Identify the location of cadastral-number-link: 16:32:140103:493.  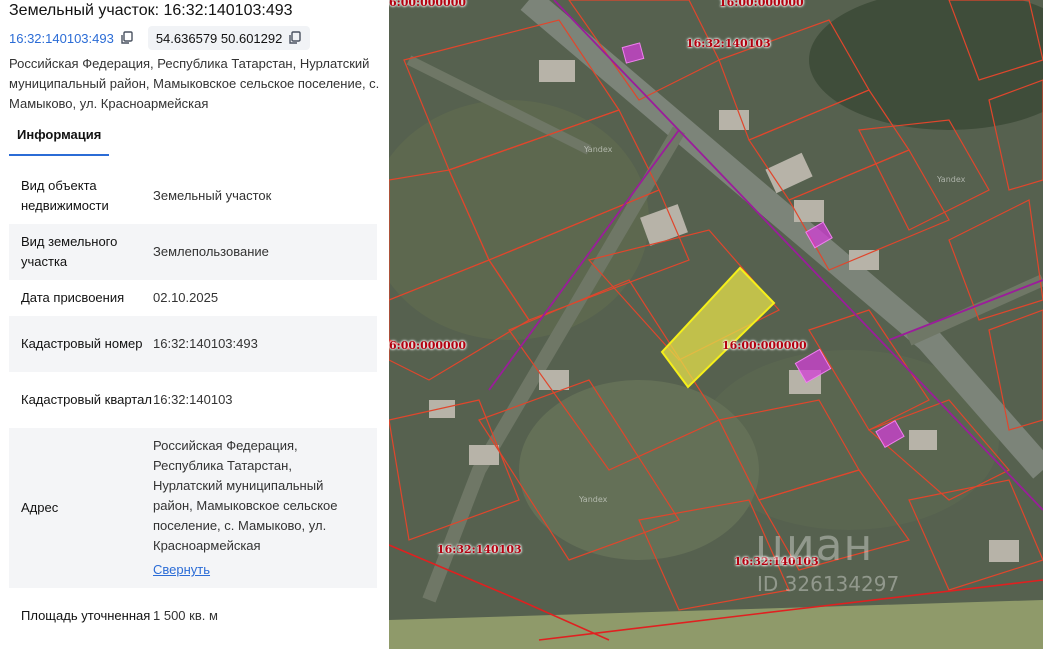
(71, 38).